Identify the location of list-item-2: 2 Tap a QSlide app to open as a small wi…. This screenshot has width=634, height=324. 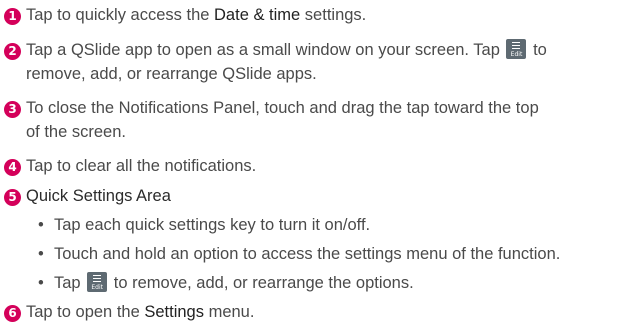
(317, 62).